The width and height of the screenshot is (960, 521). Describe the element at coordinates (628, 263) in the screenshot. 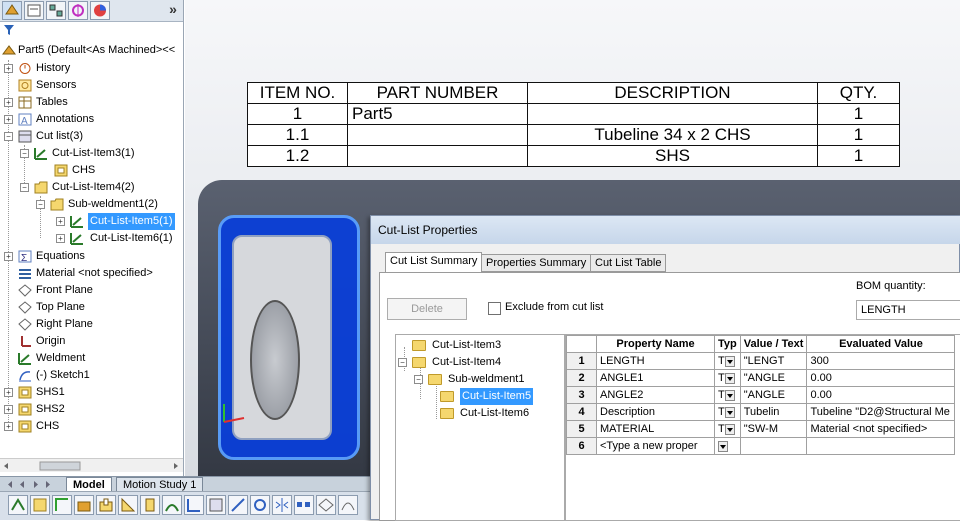

I see `tab-cut-list-table: Cut List Table` at that location.